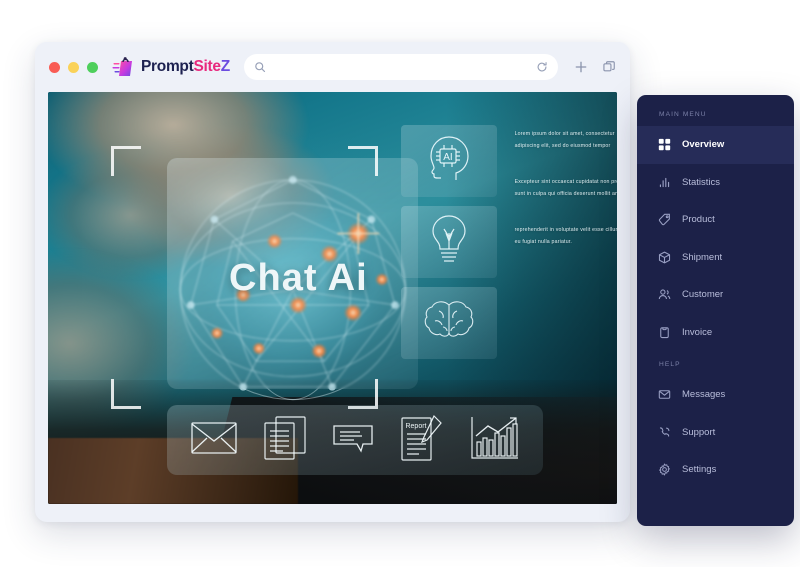 This screenshot has width=800, height=567. I want to click on box-icon, so click(664, 257).